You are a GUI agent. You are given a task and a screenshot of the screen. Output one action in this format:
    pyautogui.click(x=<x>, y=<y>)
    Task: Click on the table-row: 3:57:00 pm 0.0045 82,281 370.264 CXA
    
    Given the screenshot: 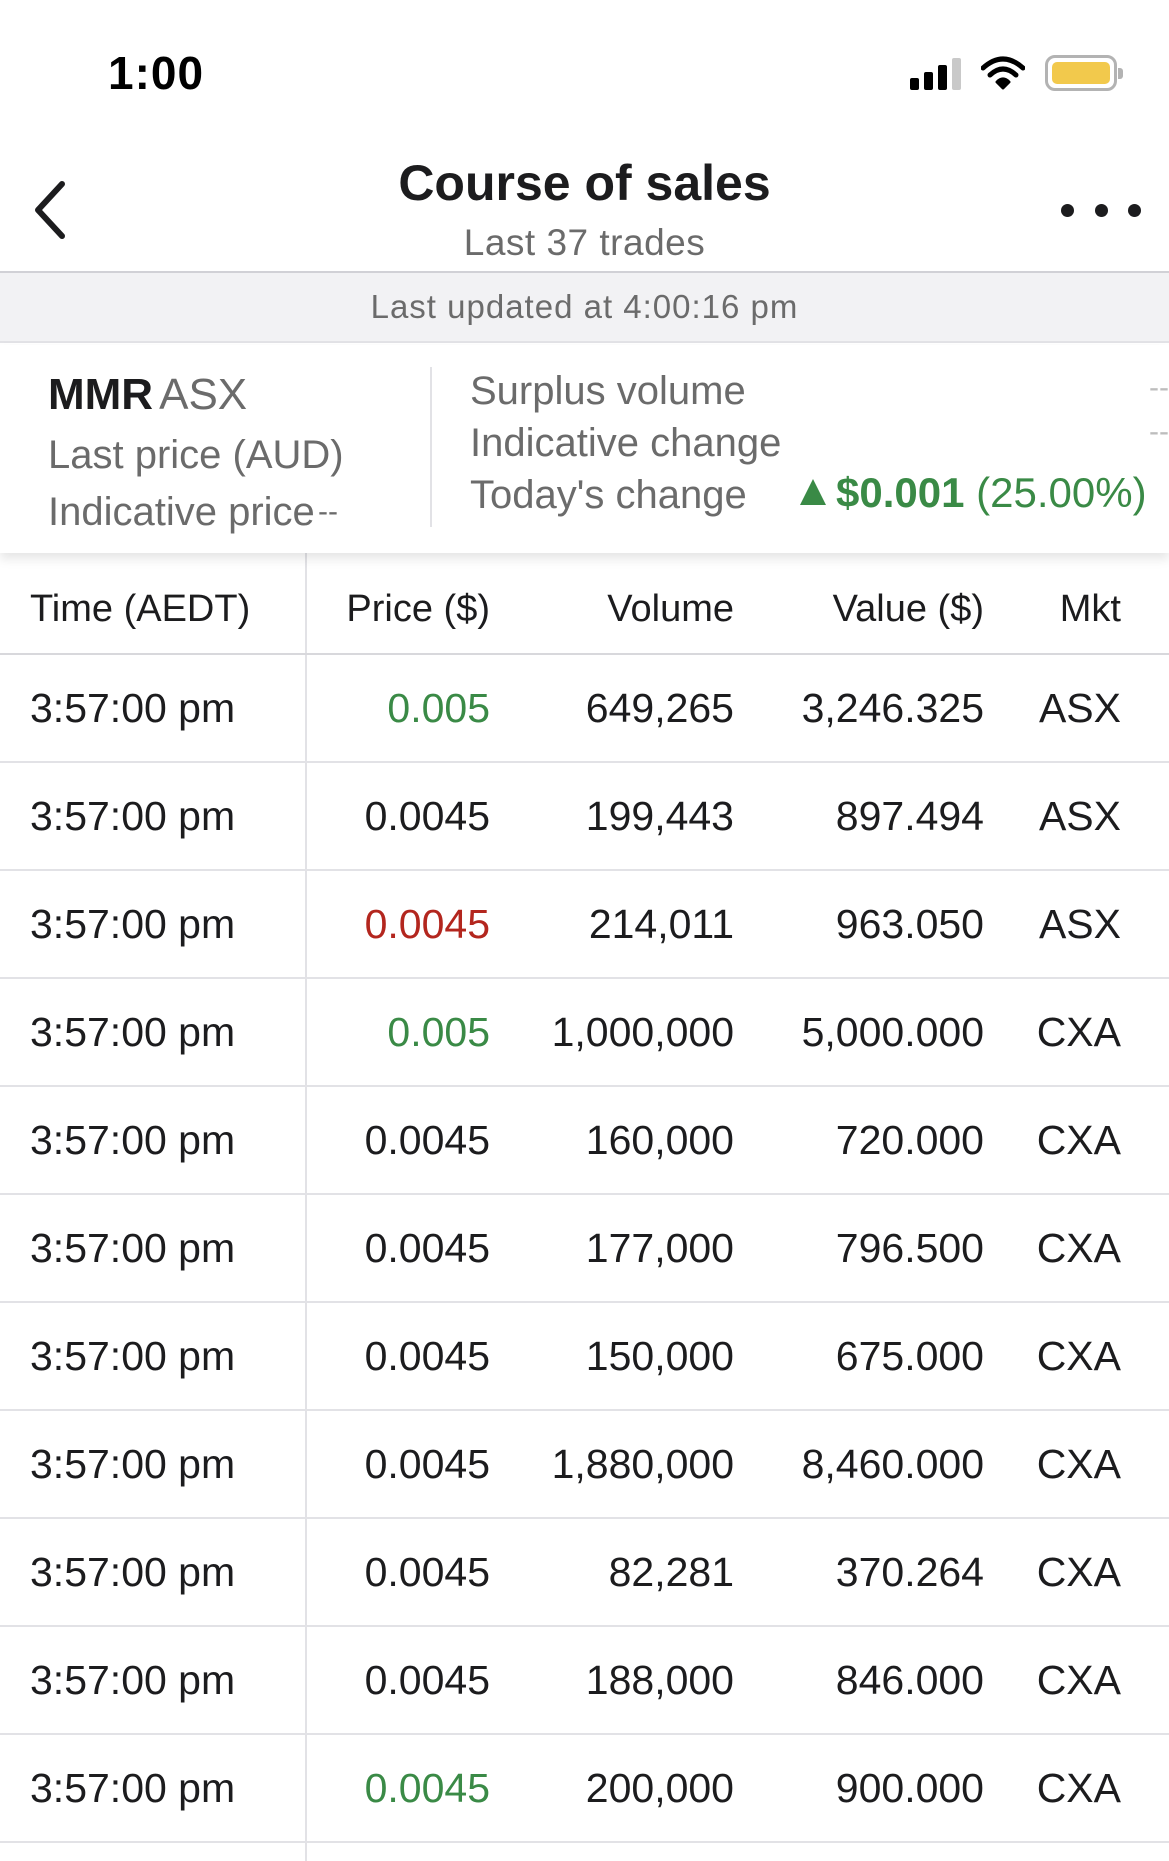 What is the action you would take?
    pyautogui.click(x=584, y=1573)
    